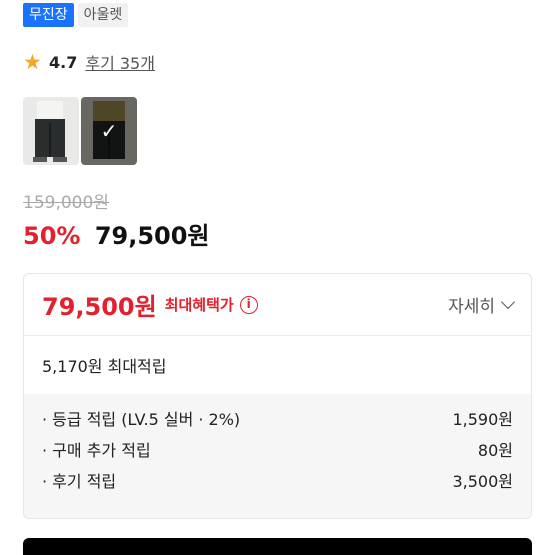 This screenshot has width=555, height=555. What do you see at coordinates (99, 307) in the screenshot?
I see `max-benefit-price: 79,500원` at bounding box center [99, 307].